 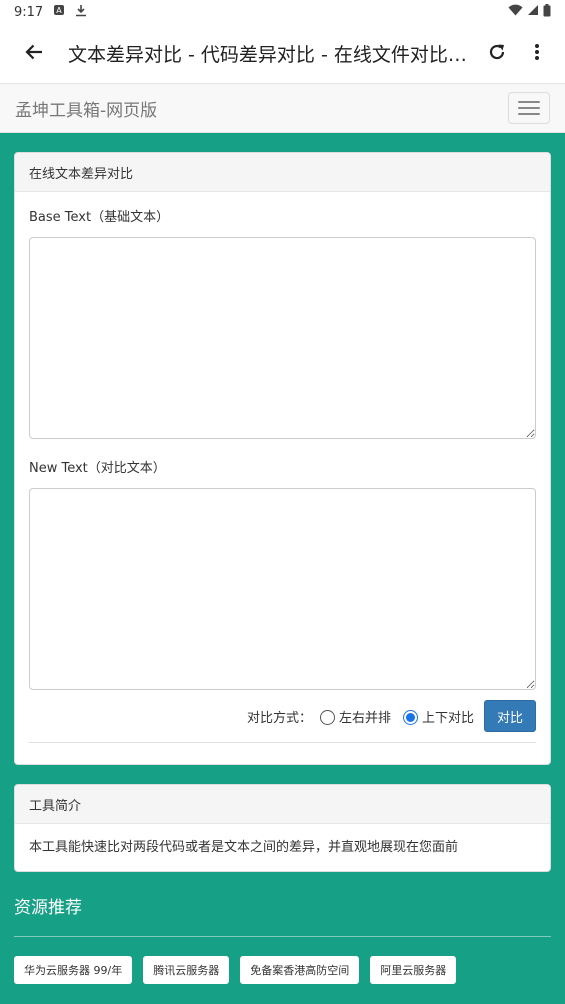 What do you see at coordinates (282, 172) in the screenshot?
I see `diff-panel-heading: 在线文本差异对比` at bounding box center [282, 172].